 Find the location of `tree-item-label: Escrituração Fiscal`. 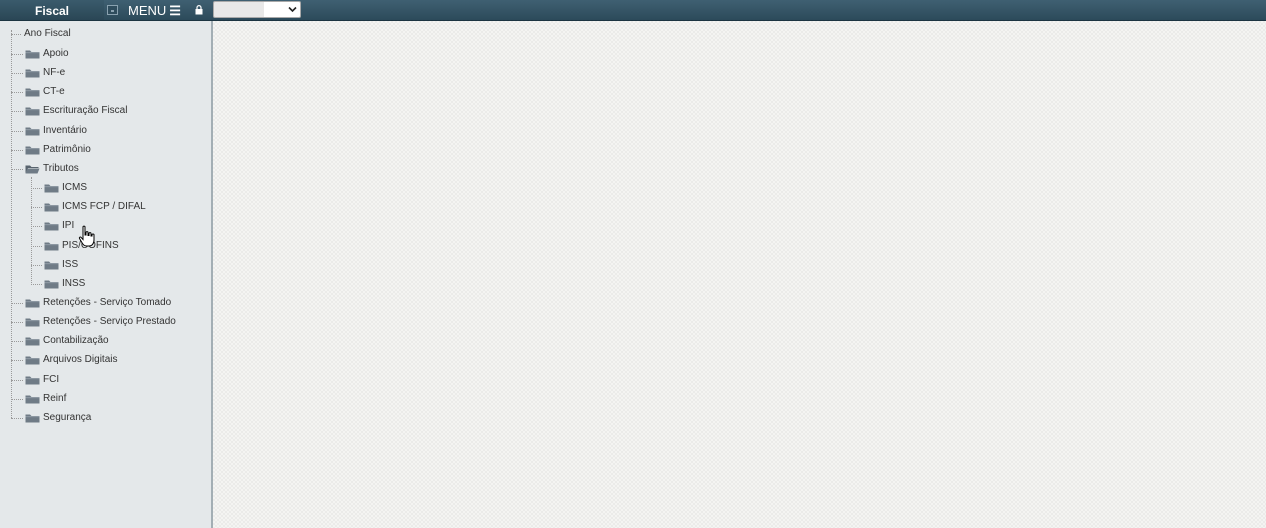

tree-item-label: Escrituração Fiscal is located at coordinates (85, 110).